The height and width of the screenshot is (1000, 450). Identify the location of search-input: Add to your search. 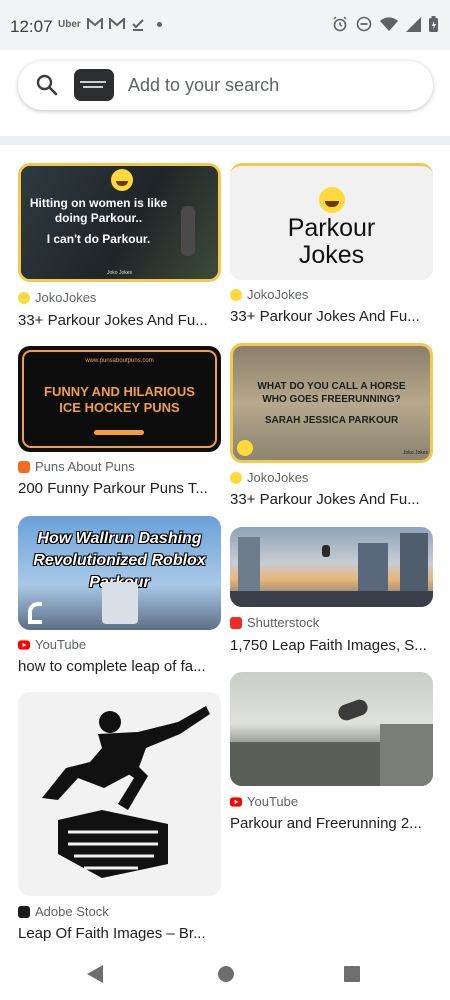
(225, 85).